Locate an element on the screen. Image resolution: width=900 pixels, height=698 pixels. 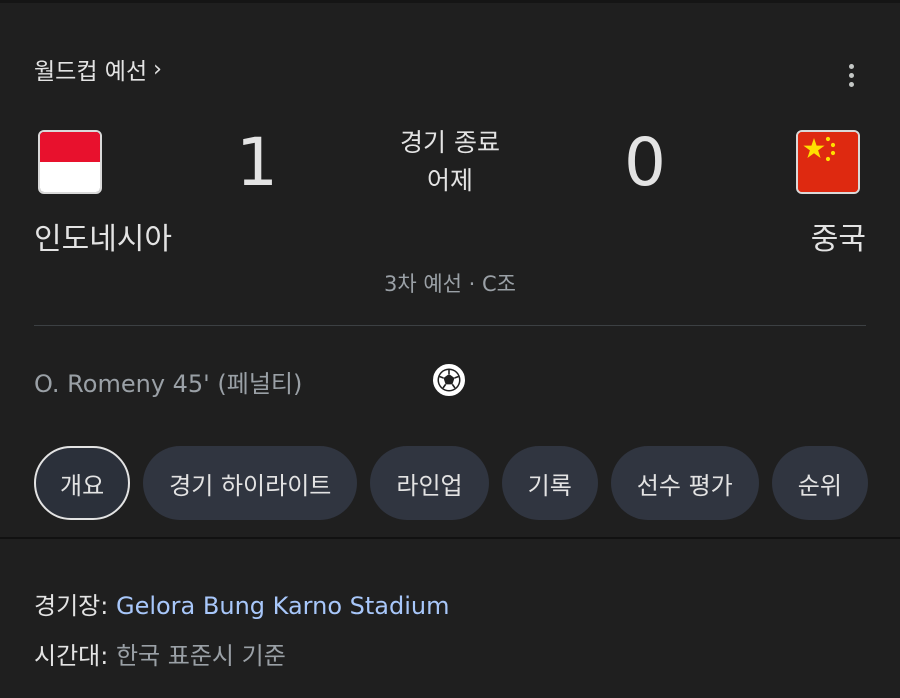
home-score: 1 is located at coordinates (257, 162).